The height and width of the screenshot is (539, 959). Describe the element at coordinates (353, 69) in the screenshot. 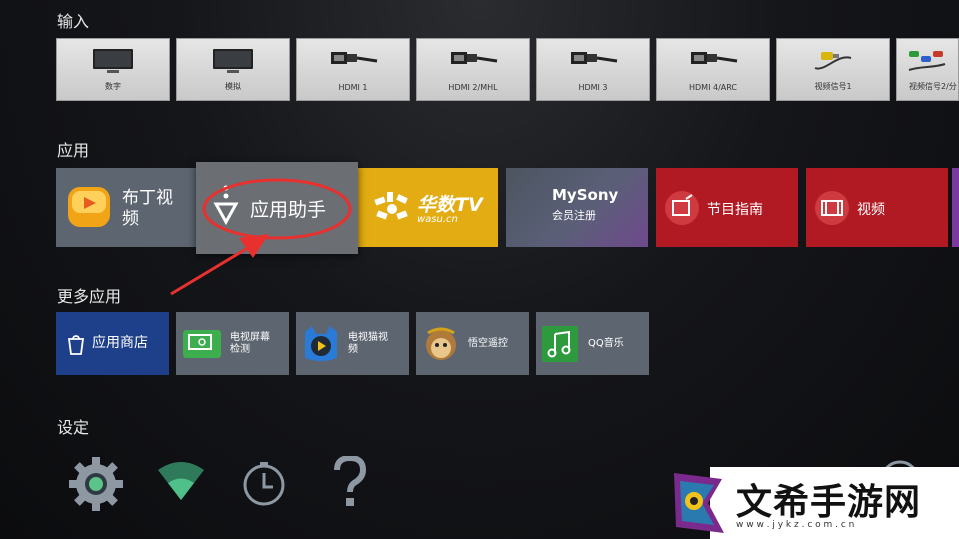

I see `input-tile-hdmi1: HDMI 1` at that location.